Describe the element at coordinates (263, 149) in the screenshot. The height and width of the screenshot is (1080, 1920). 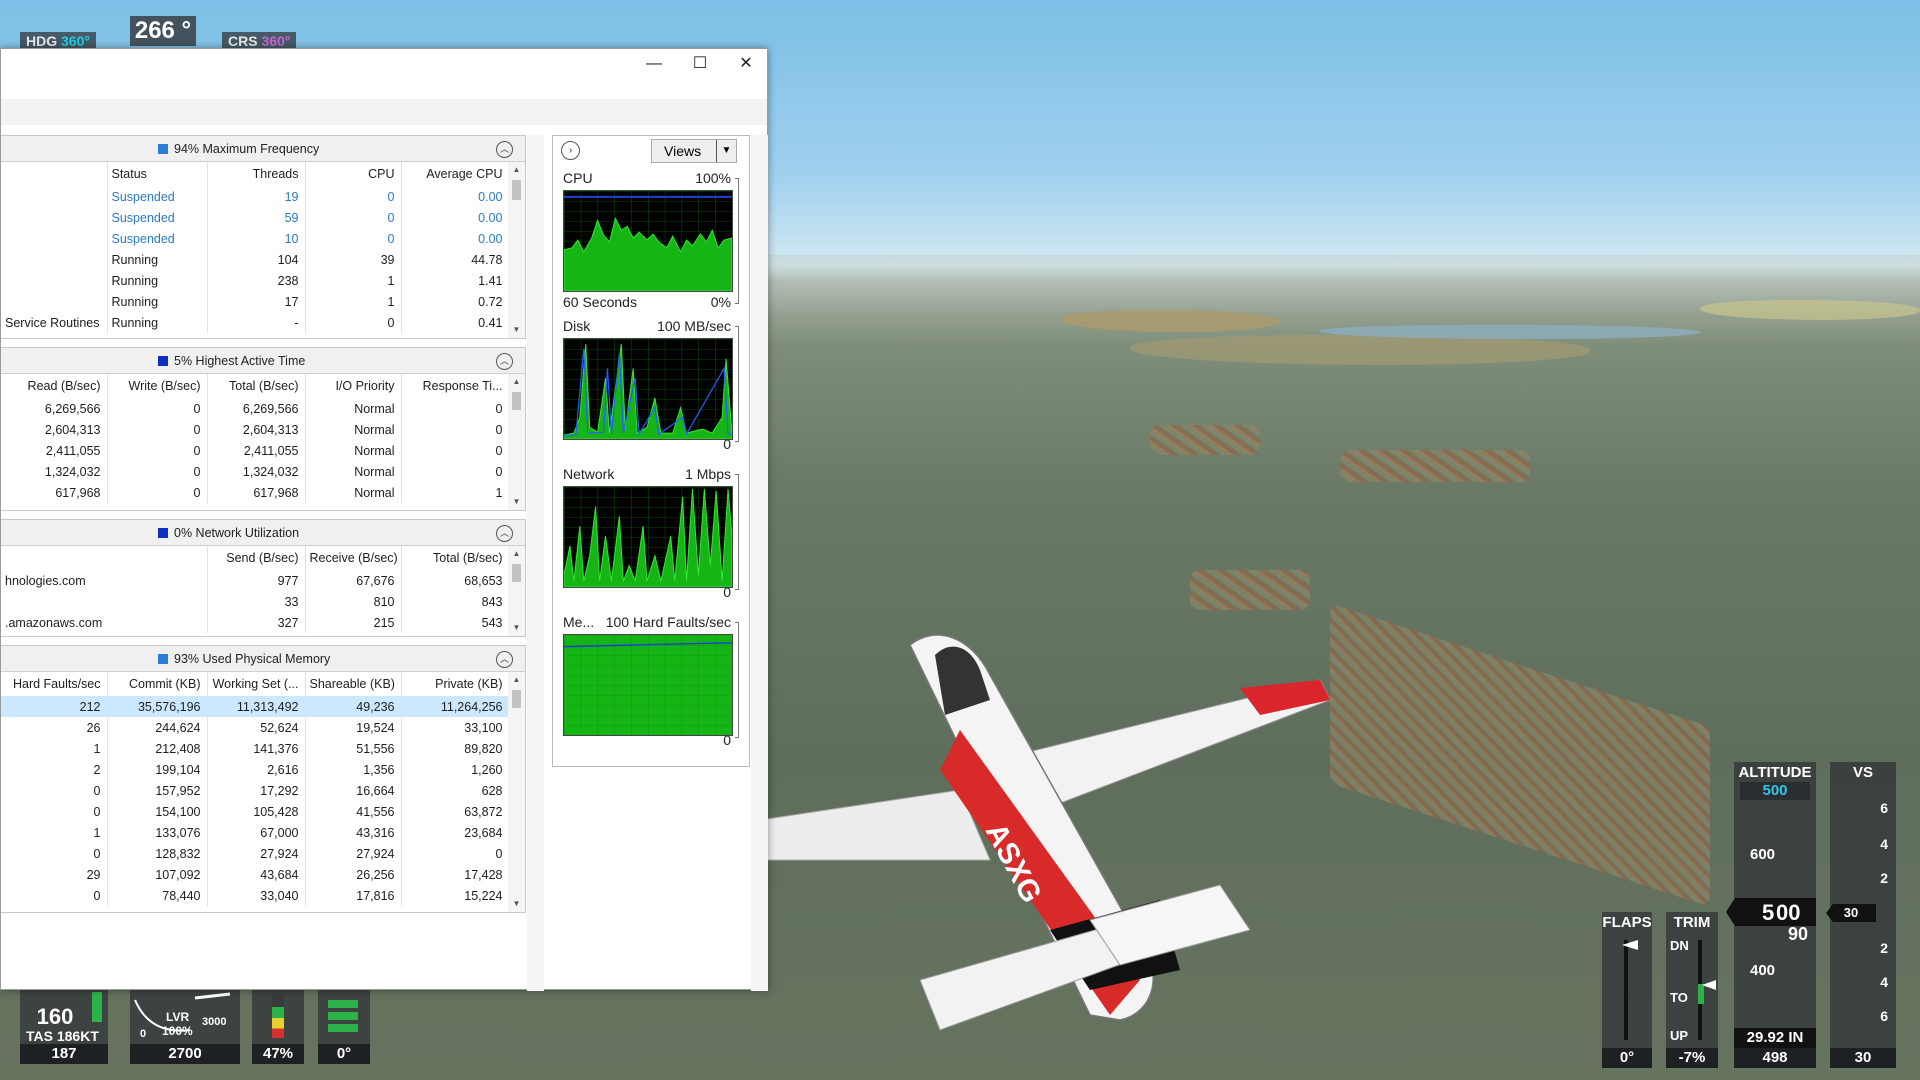
I see `cpu-panel-header: 94% Maximum Frequency ︿` at that location.